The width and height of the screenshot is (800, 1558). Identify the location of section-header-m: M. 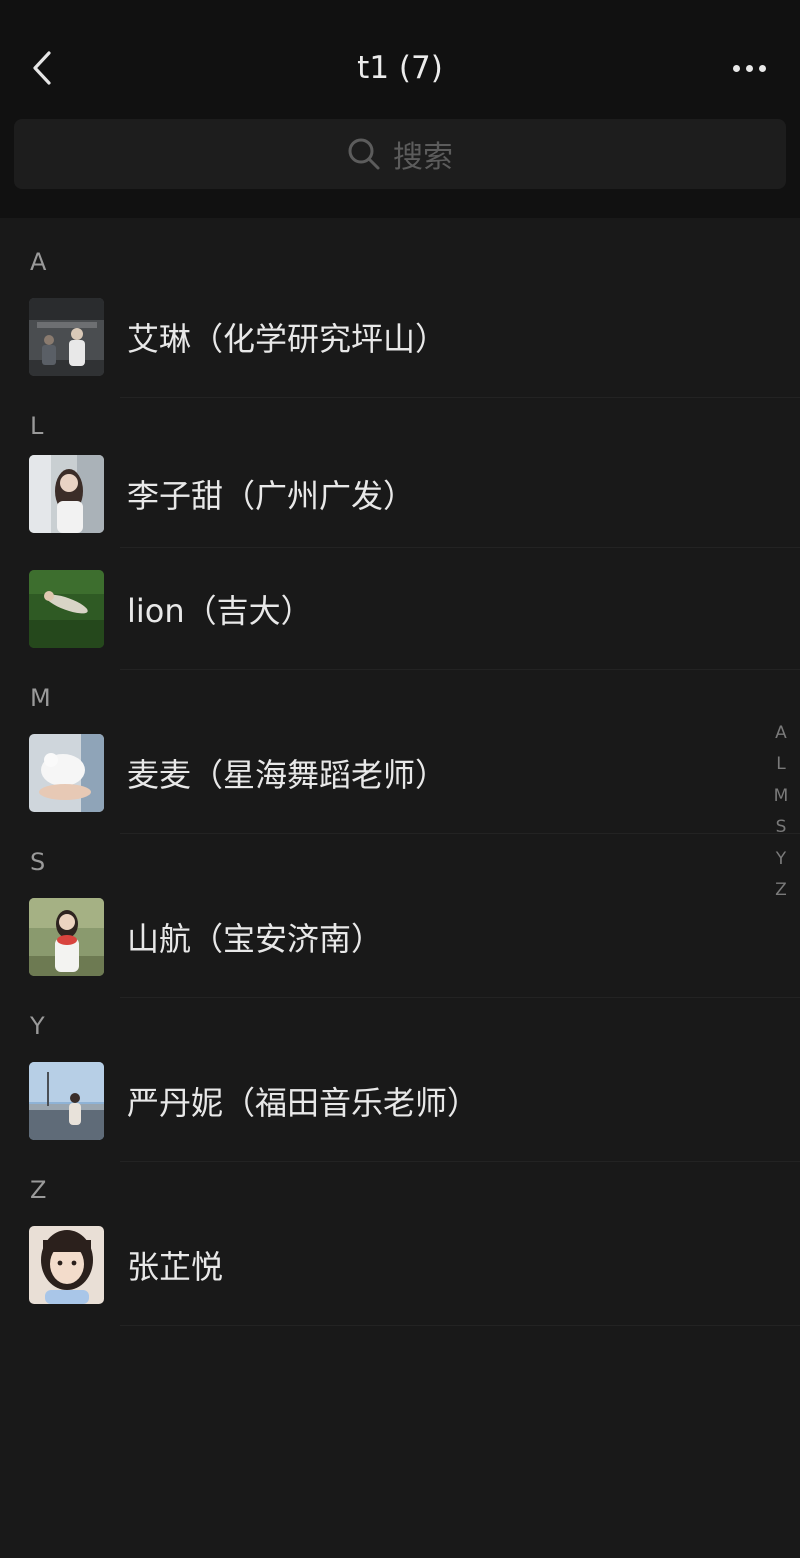
(40, 698).